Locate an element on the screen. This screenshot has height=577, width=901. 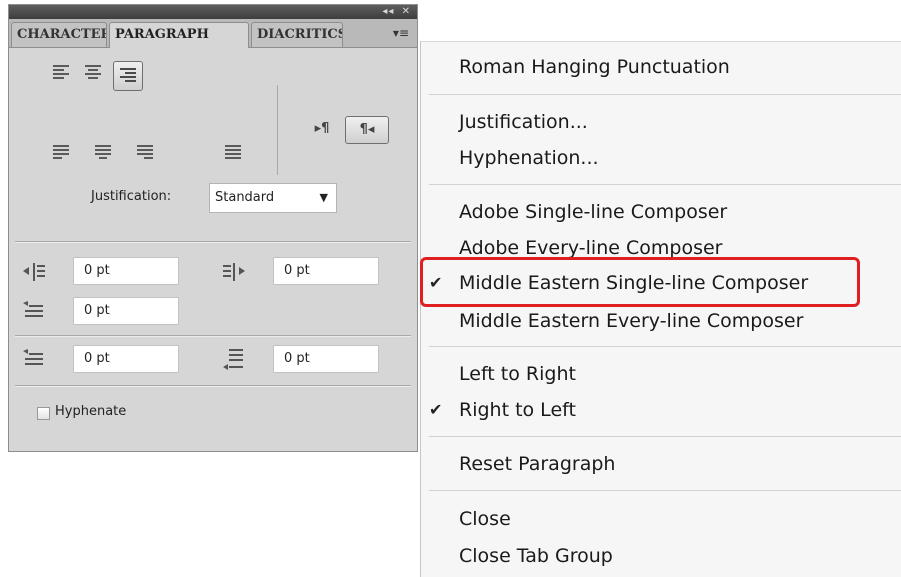
panel-titlebar: ◂◂ ✕ is located at coordinates (213, 12).